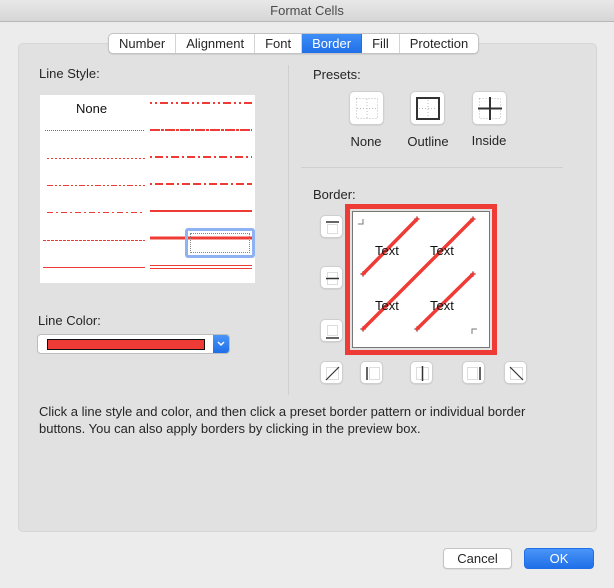 The width and height of the screenshot is (614, 588). I want to click on preset-outline-label: Outline, so click(428, 141).